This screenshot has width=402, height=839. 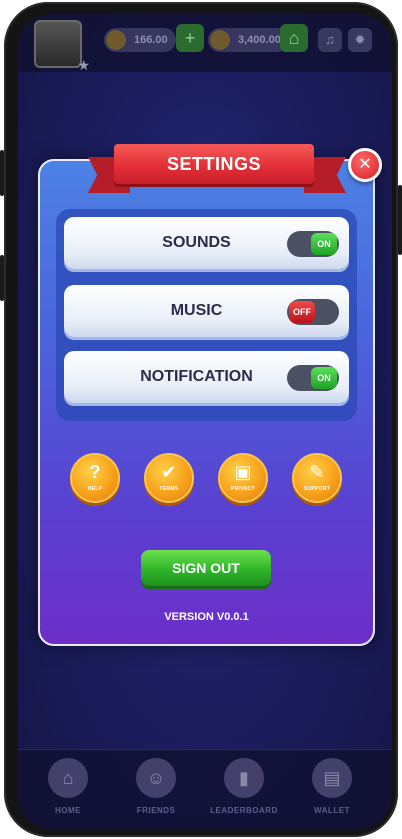 I want to click on nav-label: LEADERBOARD, so click(x=244, y=810).